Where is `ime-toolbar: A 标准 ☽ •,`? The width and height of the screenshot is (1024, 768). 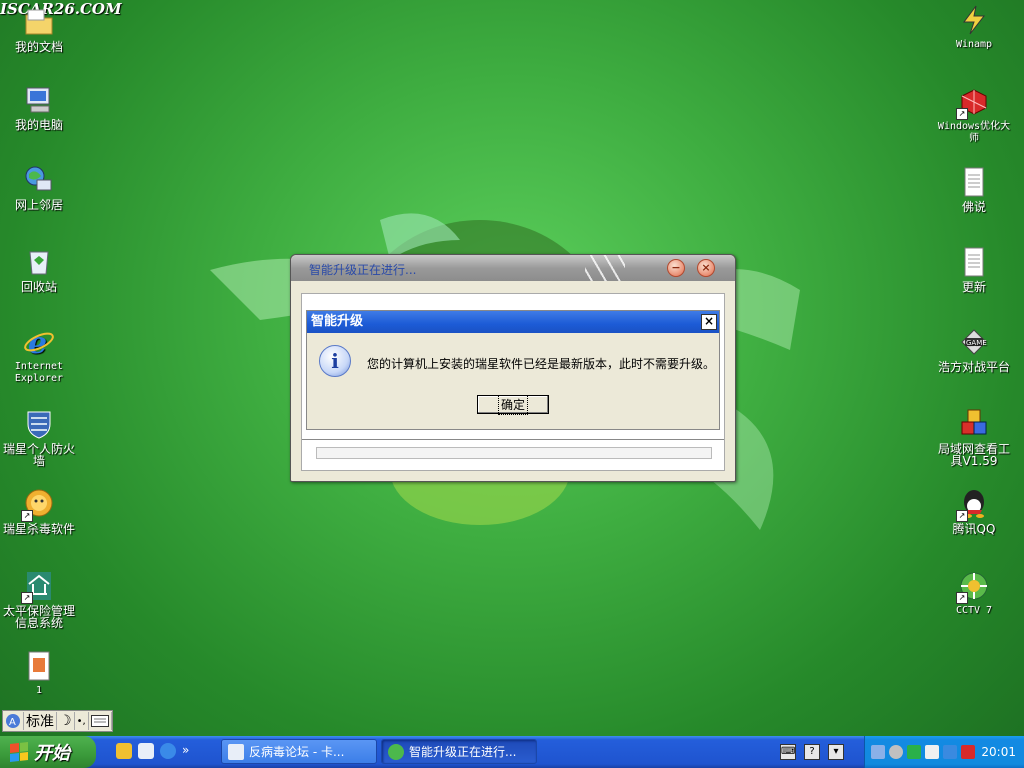
ime-toolbar: A 标准 ☽ •, is located at coordinates (57, 721).